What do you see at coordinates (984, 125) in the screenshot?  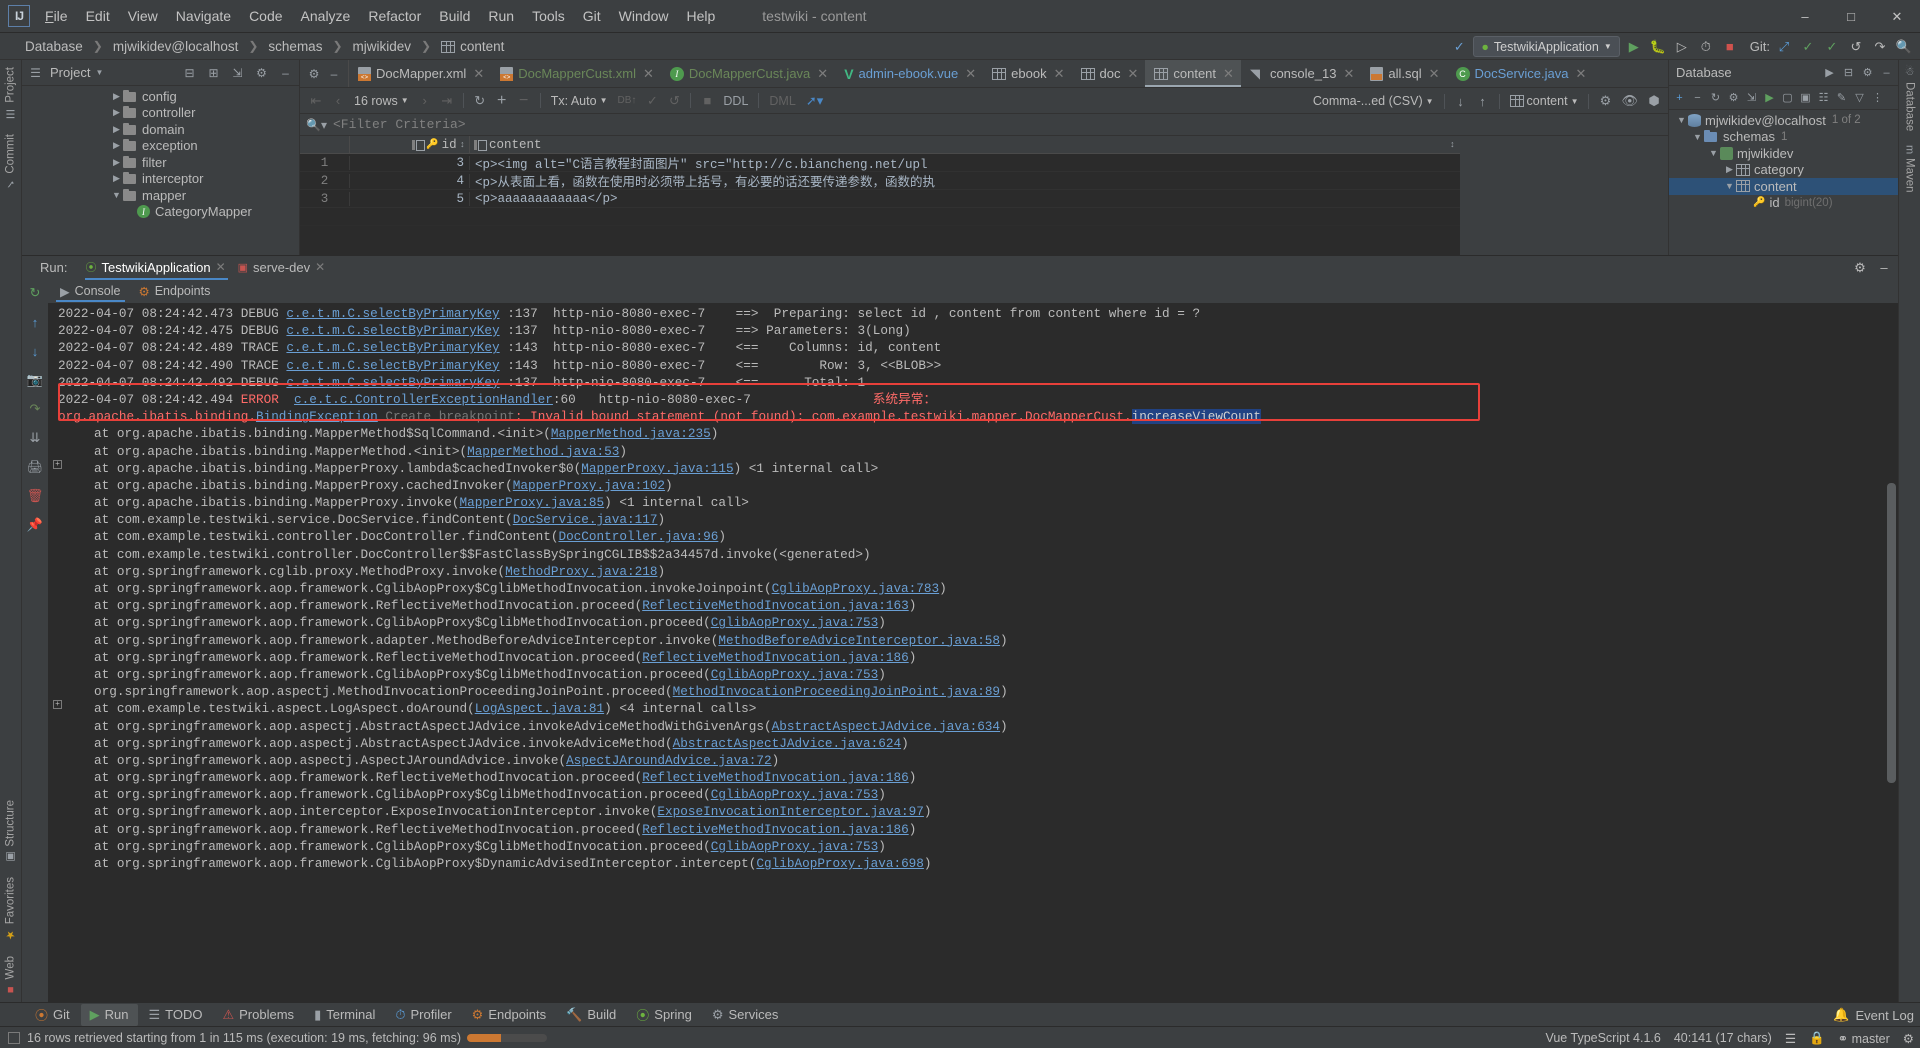 I see `filter-bar: 🔍▾ <Filter Criteria>` at bounding box center [984, 125].